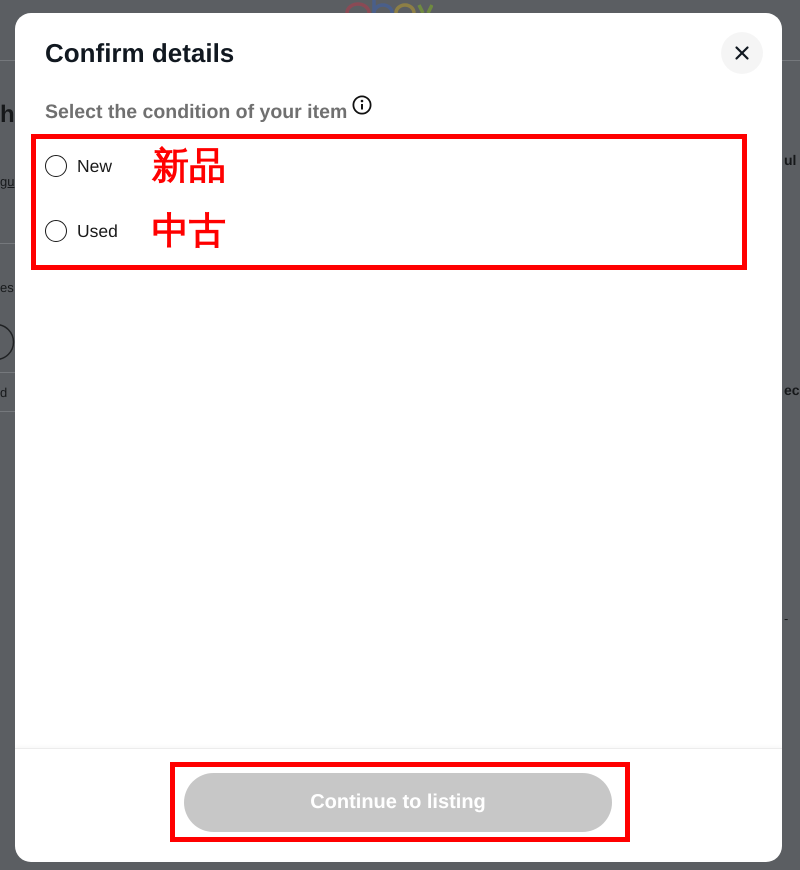 The width and height of the screenshot is (800, 870). What do you see at coordinates (98, 231) in the screenshot?
I see `option-label: Used` at bounding box center [98, 231].